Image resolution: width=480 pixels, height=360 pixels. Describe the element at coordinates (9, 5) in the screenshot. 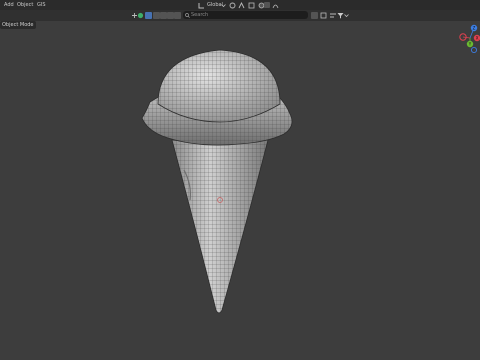

I see `menu-add: Add` at that location.